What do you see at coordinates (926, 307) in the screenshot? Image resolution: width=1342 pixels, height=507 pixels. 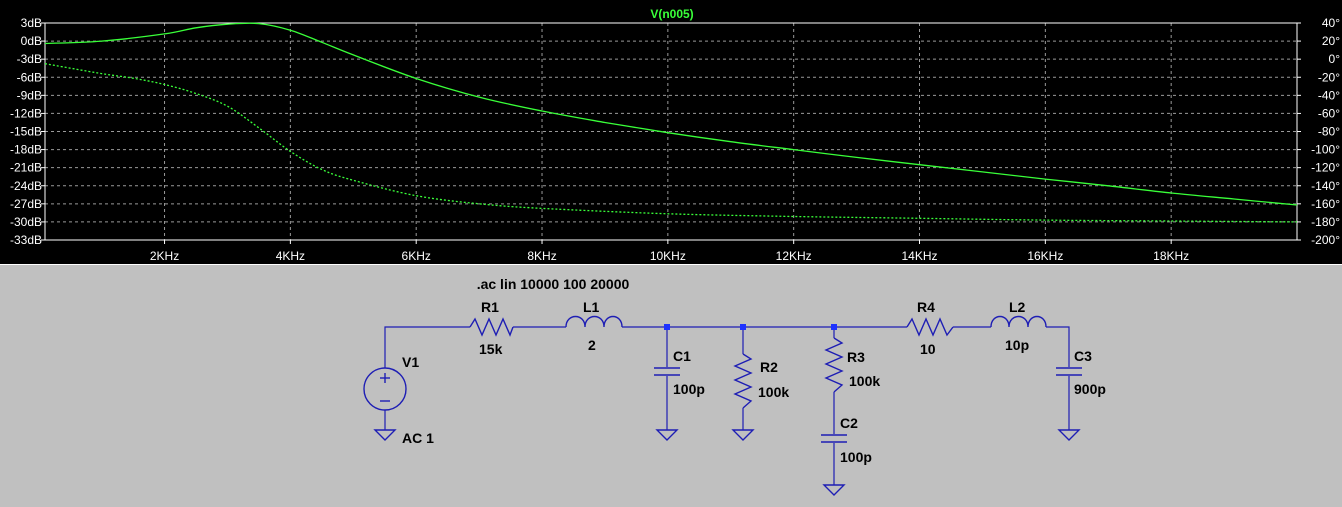 I see `r4-name: R4` at bounding box center [926, 307].